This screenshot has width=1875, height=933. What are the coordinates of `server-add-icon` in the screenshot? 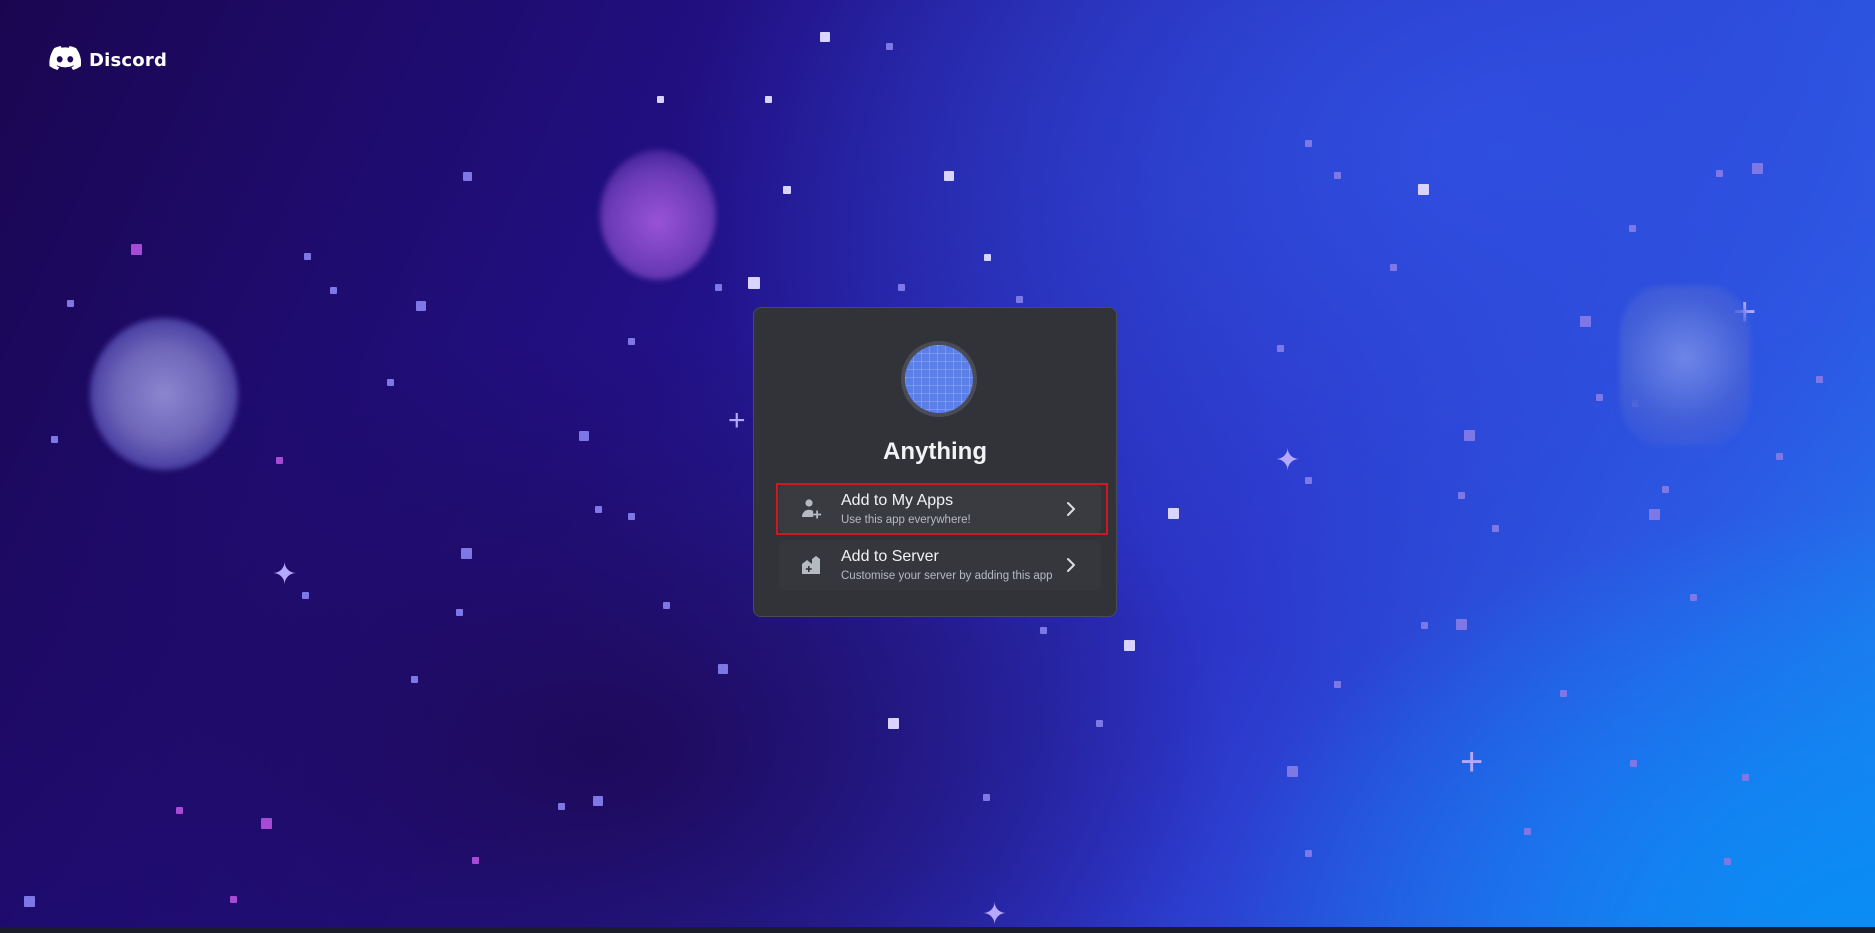 It's located at (811, 565).